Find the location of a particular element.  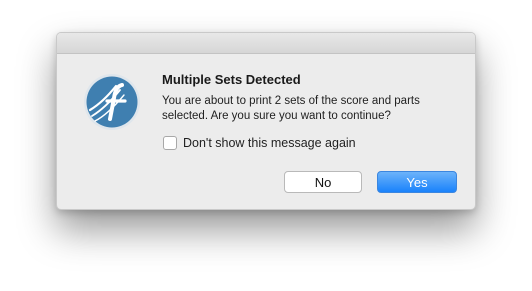

dialog-titlebar is located at coordinates (266, 43).